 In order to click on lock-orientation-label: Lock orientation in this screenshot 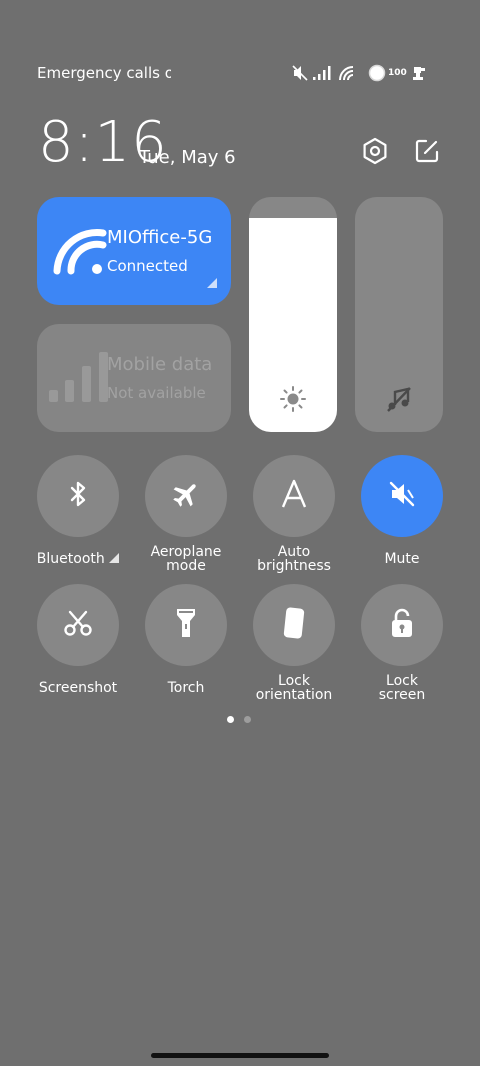, I will do `click(294, 688)`.